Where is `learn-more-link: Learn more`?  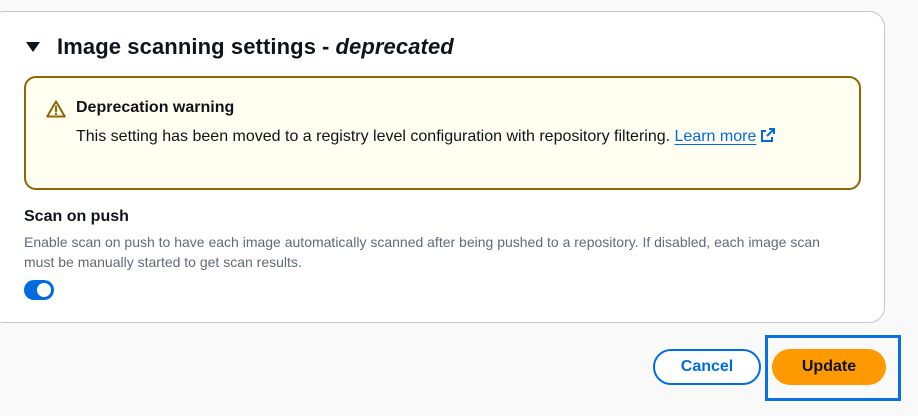
learn-more-link: Learn more is located at coordinates (716, 136).